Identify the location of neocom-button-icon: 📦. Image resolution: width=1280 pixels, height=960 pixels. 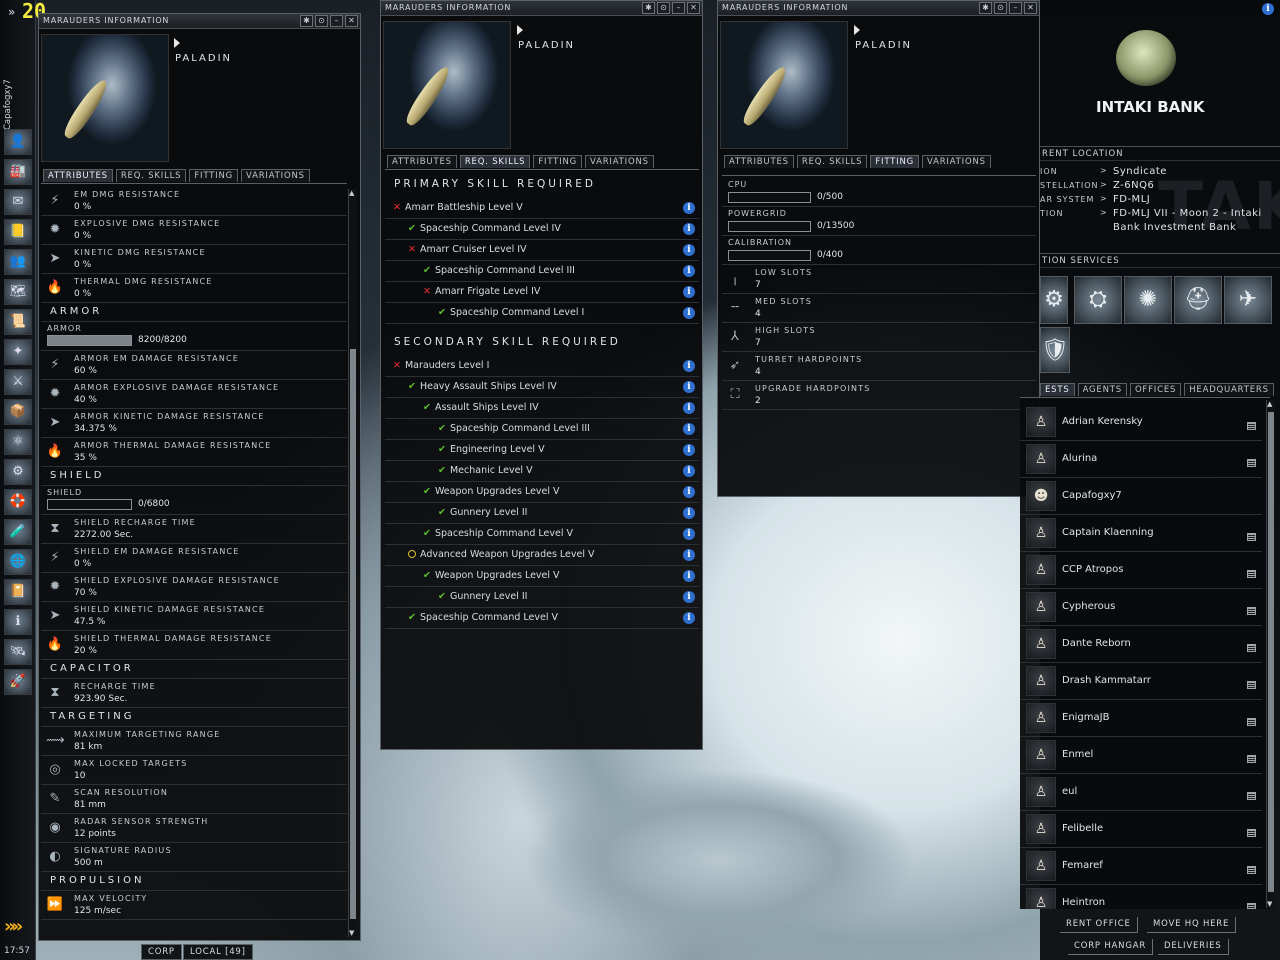
(18, 412).